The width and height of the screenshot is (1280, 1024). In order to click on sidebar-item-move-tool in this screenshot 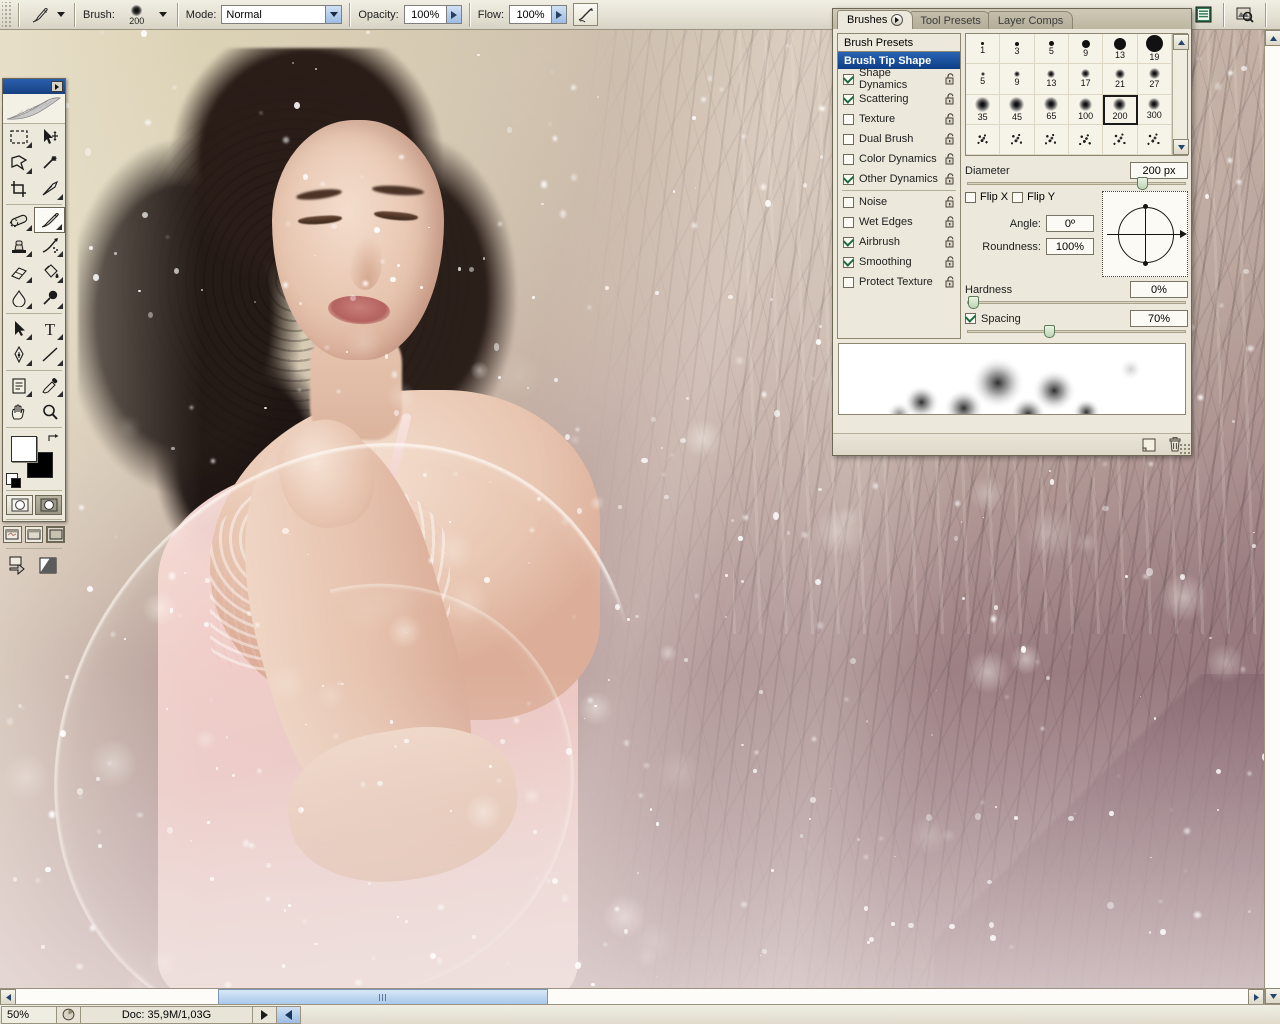, I will do `click(49, 137)`.